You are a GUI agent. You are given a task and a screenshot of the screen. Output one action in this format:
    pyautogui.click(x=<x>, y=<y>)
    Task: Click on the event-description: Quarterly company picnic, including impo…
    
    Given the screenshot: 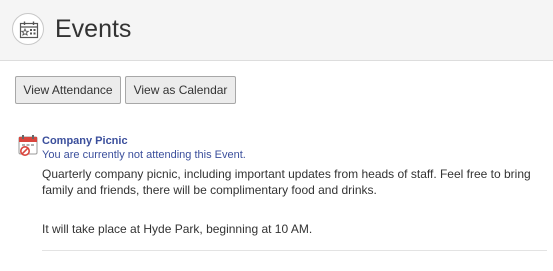 What is the action you would take?
    pyautogui.click(x=286, y=182)
    